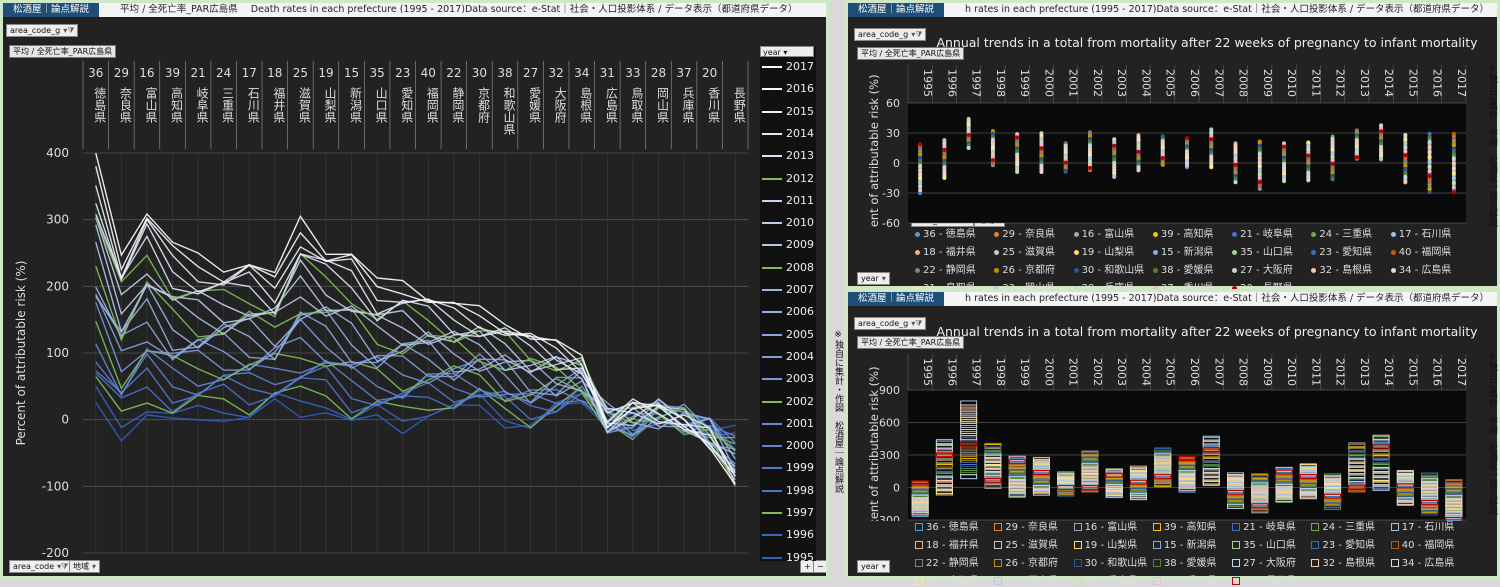 This screenshot has height=587, width=1500. Describe the element at coordinates (896, 10) in the screenshot. I see `rt-brand: 松酒屋｜論点解説` at that location.